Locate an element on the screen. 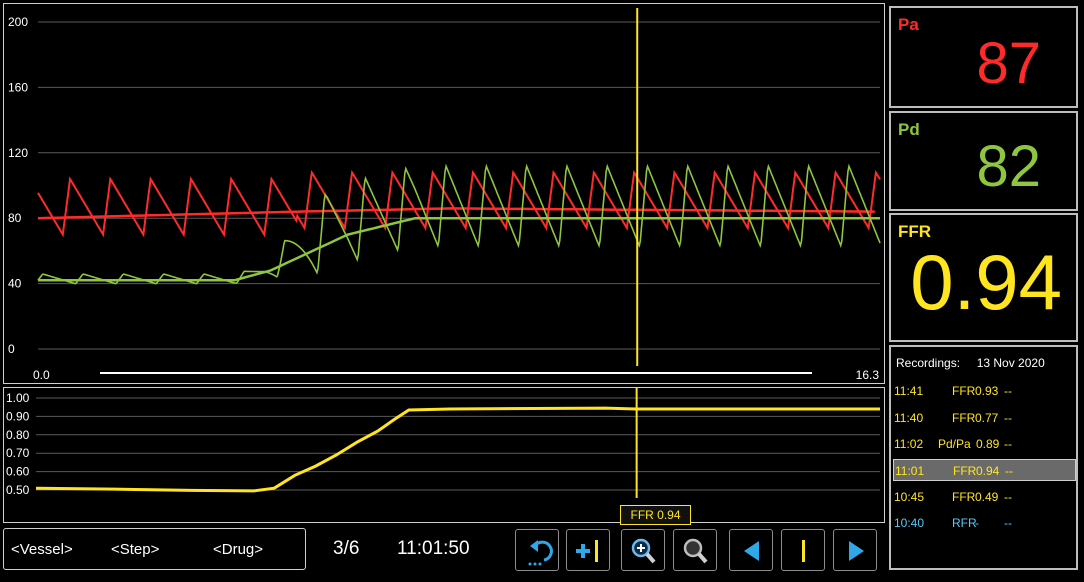  recordings-header: Recordings: 13 Nov 2020 is located at coordinates (970, 363).